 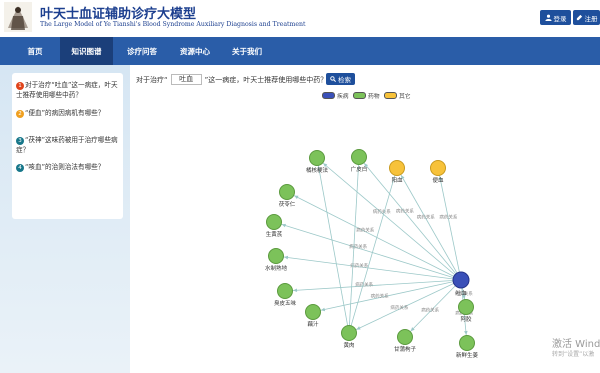 I want to click on question-text: “茯神”这味药被用于治疗哪些病症？, so click(x=67, y=145).